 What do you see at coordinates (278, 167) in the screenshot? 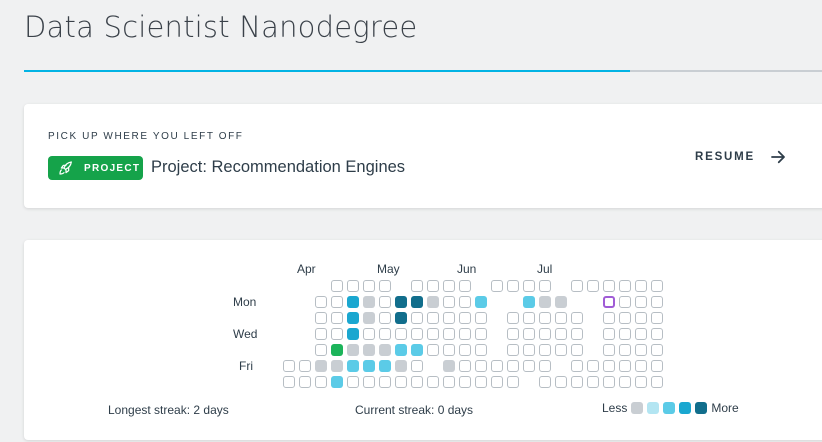
I see `project-title: Project: Recommendation Engines` at bounding box center [278, 167].